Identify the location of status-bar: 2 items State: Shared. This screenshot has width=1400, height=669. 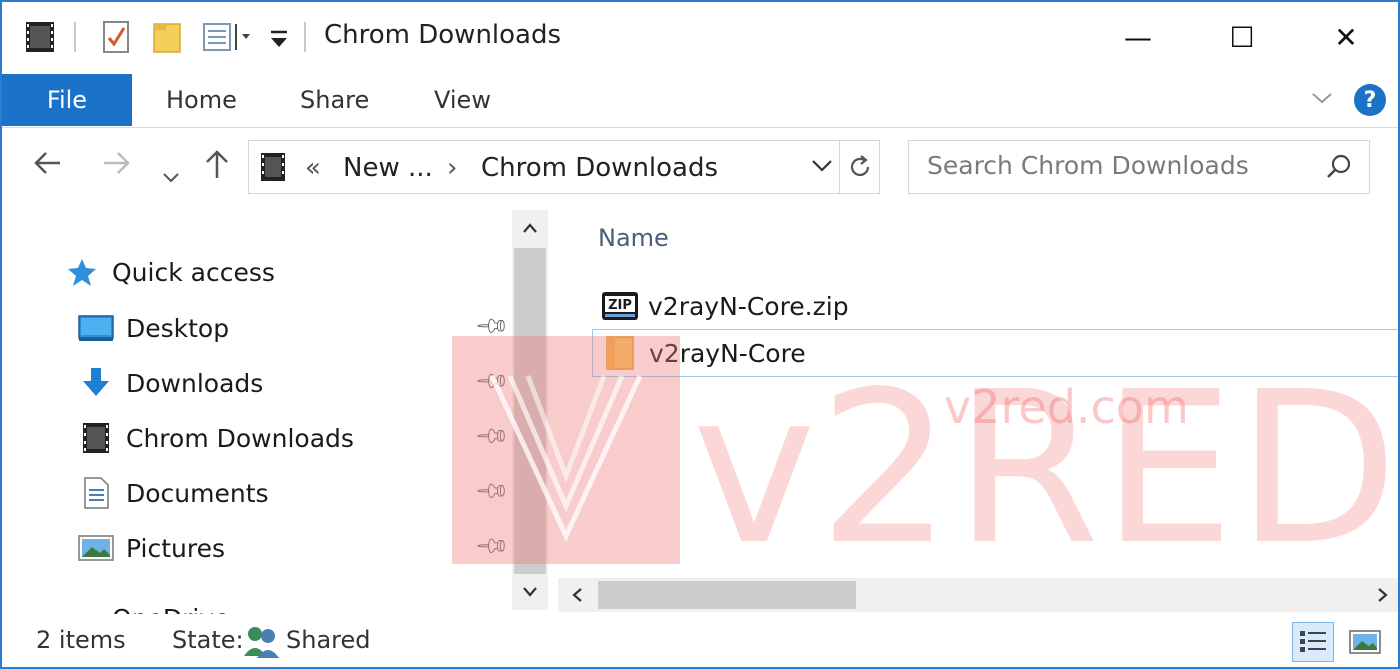
(700, 640).